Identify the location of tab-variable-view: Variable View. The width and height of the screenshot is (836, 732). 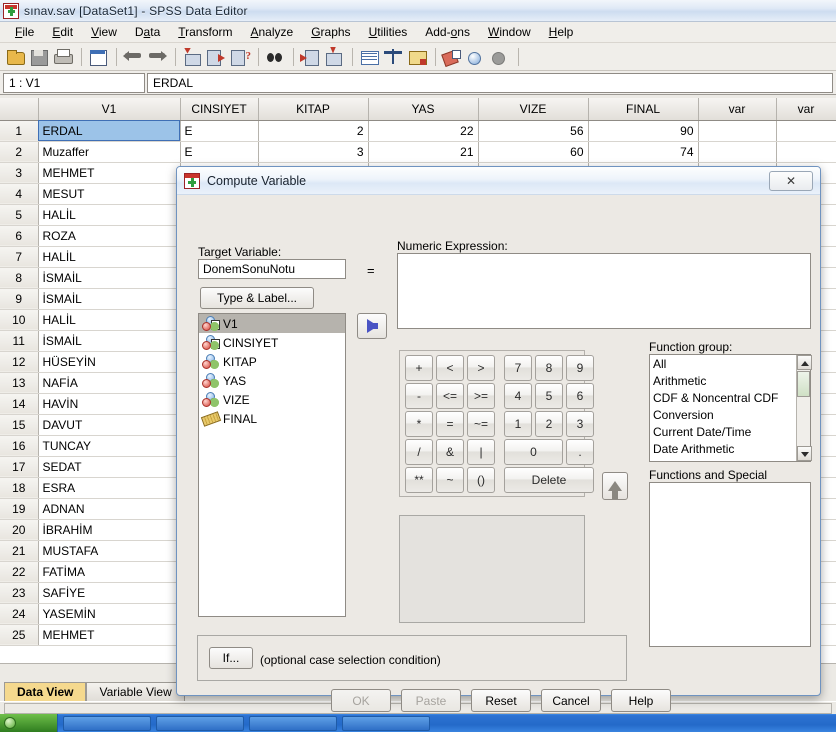
(135, 691).